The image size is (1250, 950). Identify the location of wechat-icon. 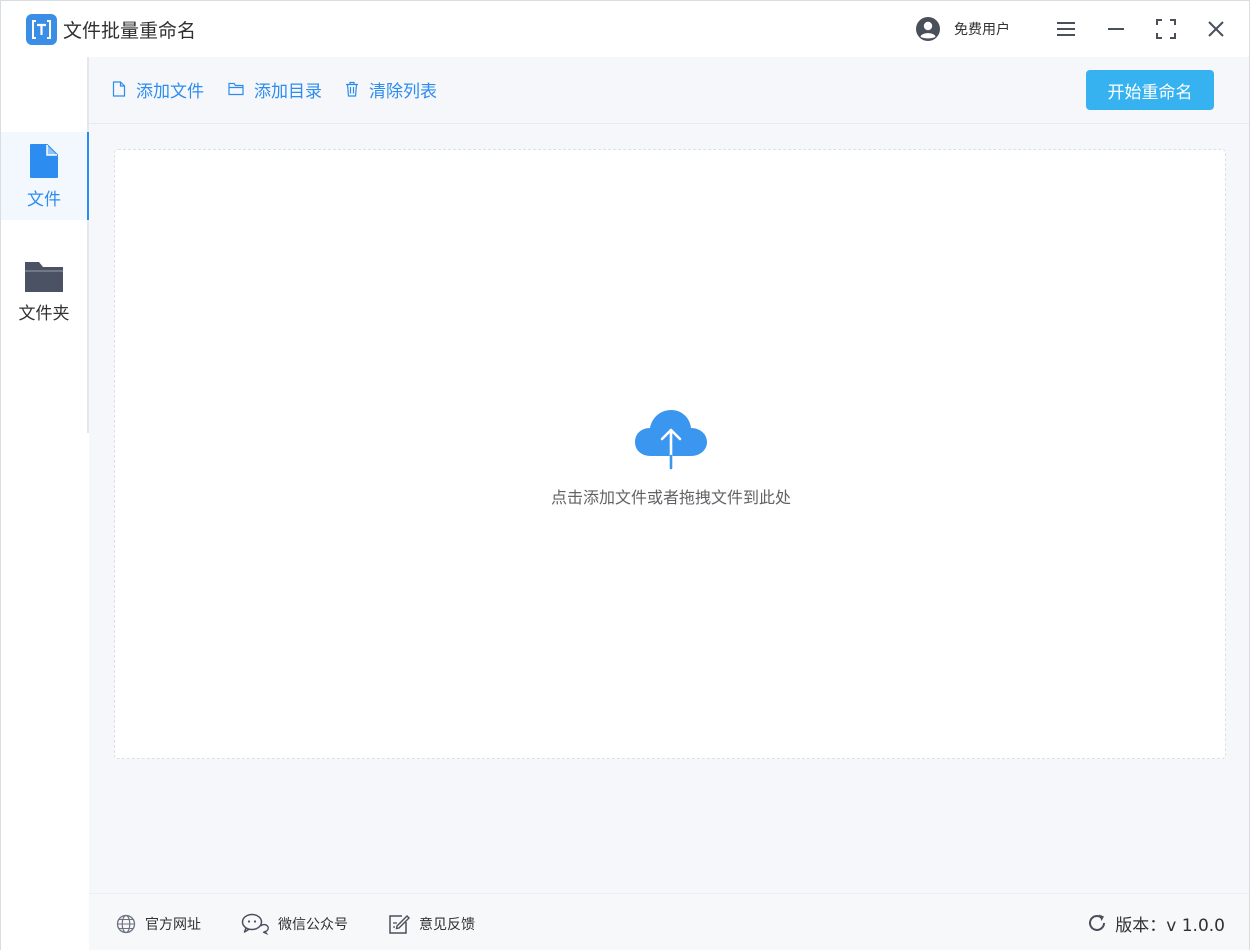
(255, 924).